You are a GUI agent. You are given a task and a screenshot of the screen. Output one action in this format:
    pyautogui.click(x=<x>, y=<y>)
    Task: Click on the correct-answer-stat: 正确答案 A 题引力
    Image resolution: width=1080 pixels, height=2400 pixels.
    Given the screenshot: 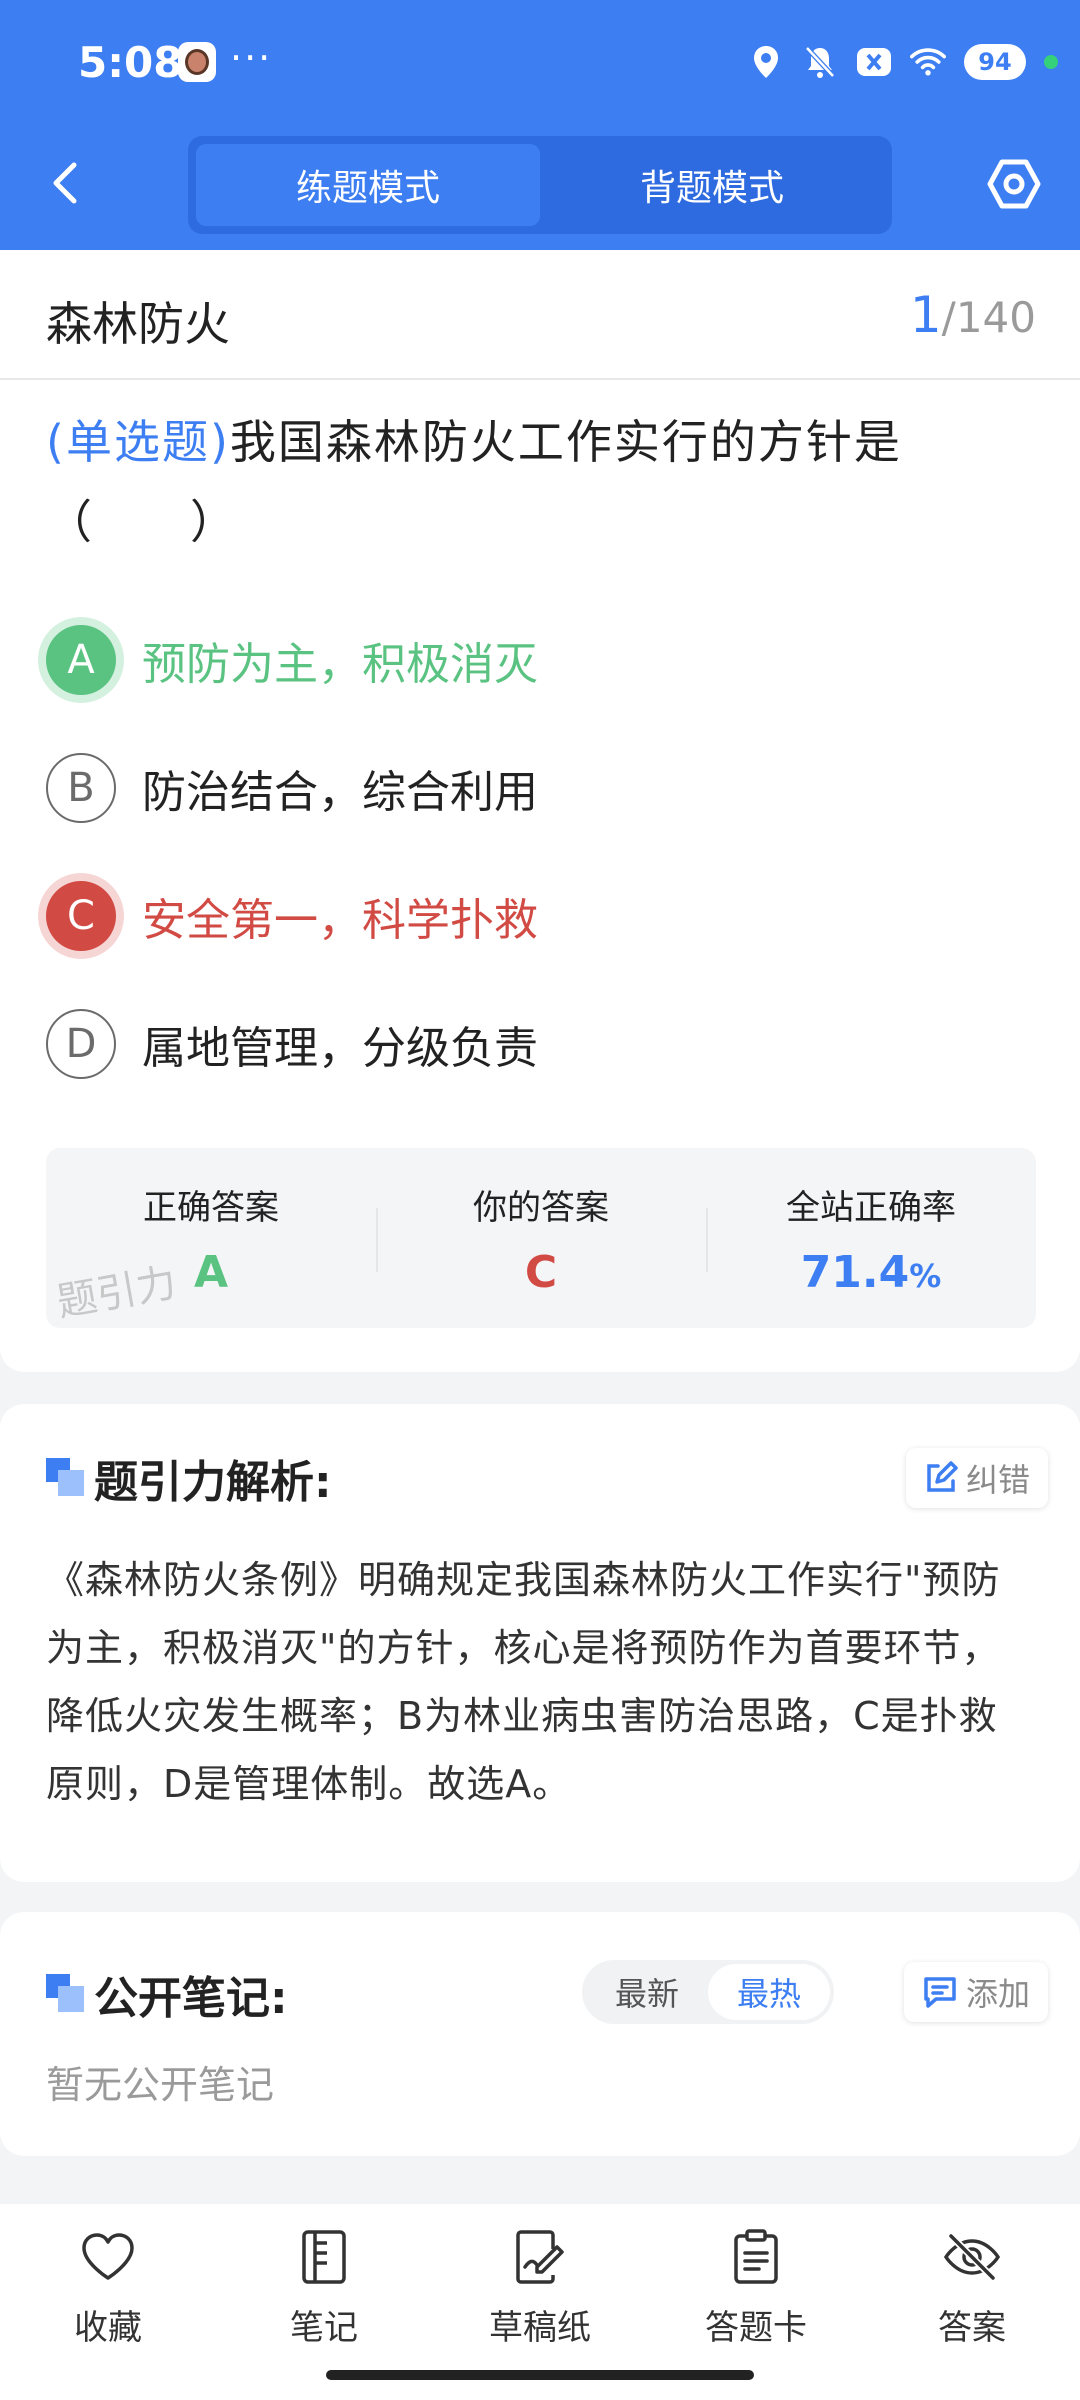 What is the action you would take?
    pyautogui.click(x=211, y=1238)
    